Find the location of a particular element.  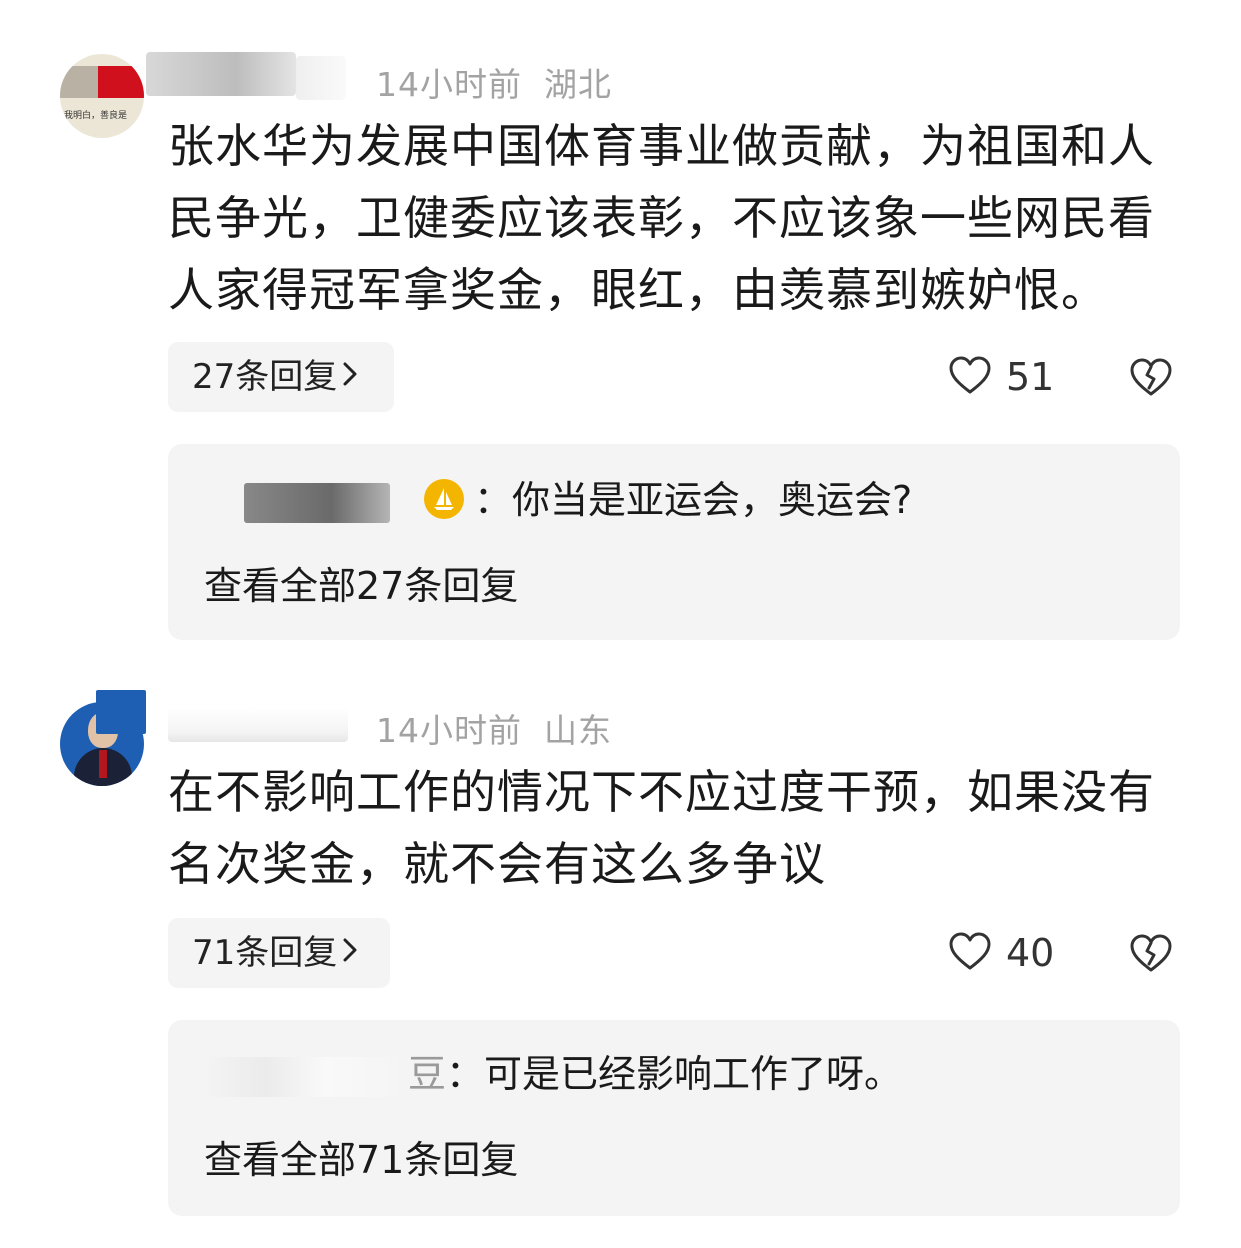

like-count: 51 is located at coordinates (1030, 377).